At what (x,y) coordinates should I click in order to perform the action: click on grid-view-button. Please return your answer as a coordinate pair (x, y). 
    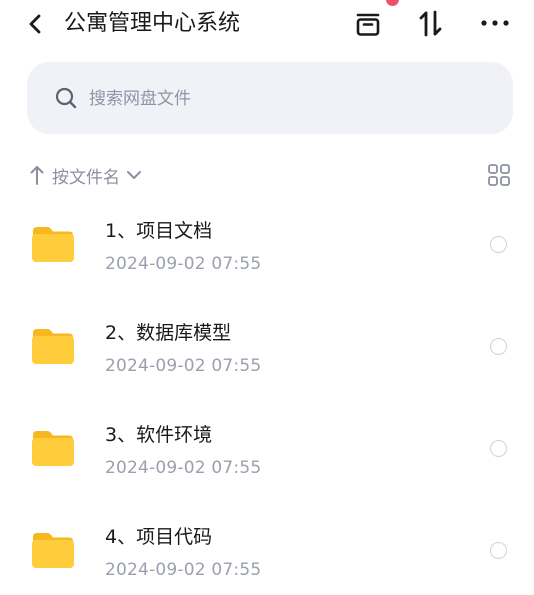
    Looking at the image, I should click on (499, 175).